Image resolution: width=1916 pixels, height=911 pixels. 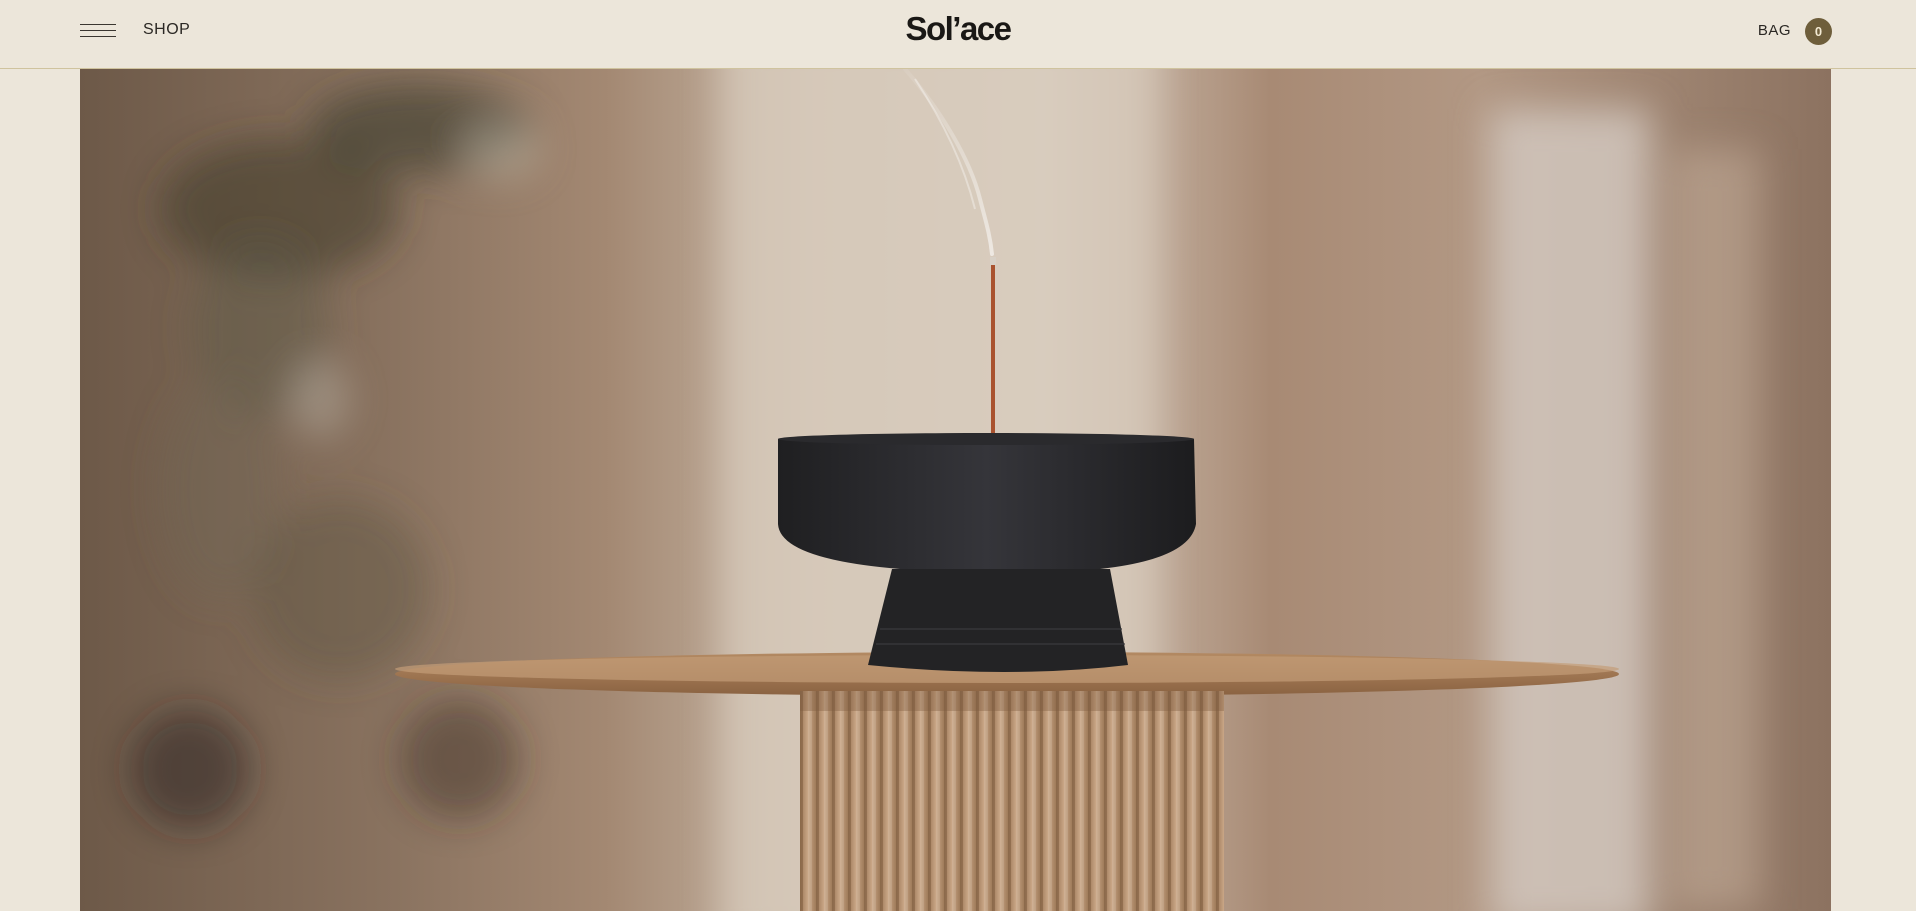 I want to click on logo-wrapper: Sol’ace, so click(x=958, y=29).